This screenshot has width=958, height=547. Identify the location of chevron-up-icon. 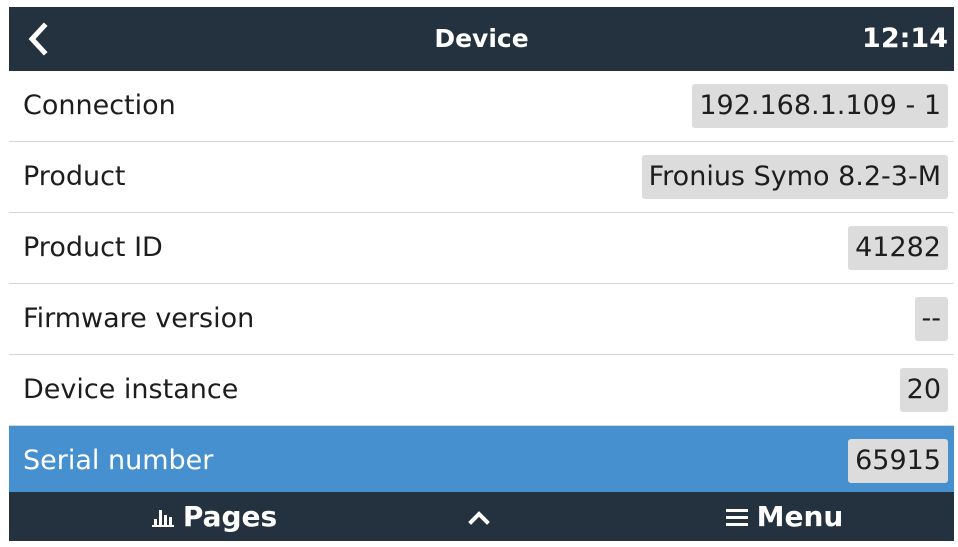
(479, 517).